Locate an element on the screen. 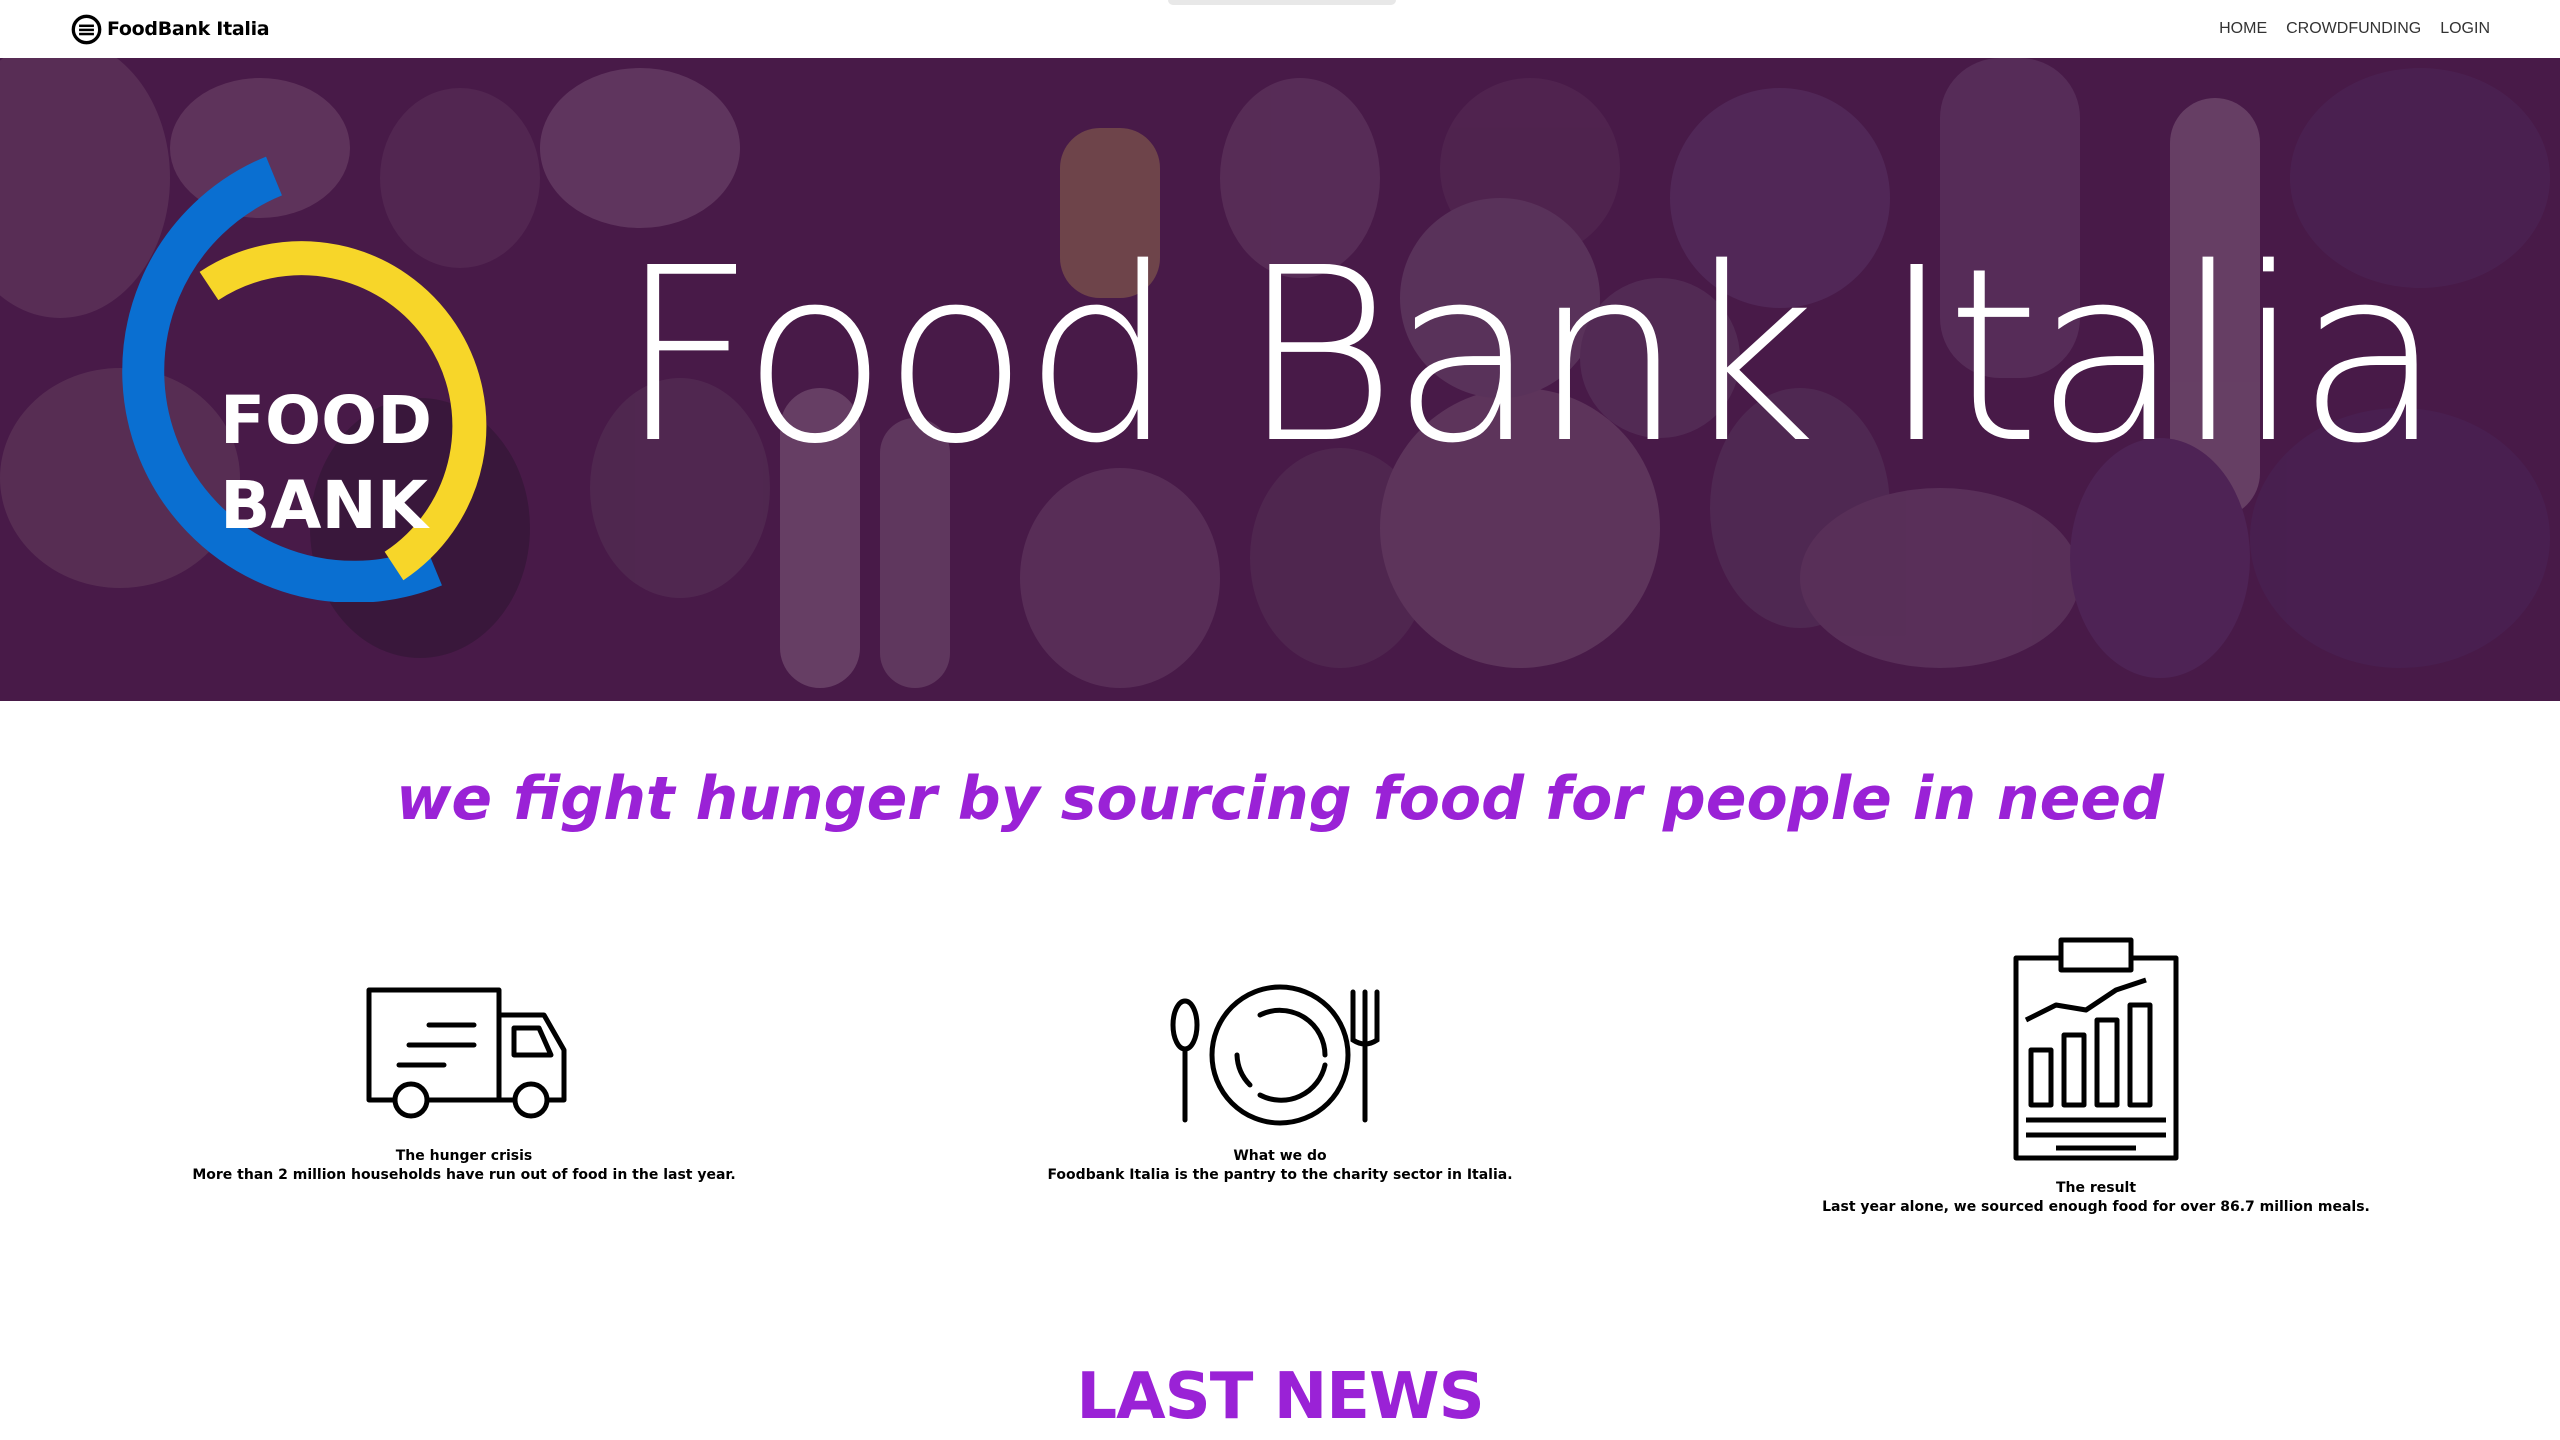 The height and width of the screenshot is (1440, 2560). logo-word-food: FOOD is located at coordinates (326, 420).